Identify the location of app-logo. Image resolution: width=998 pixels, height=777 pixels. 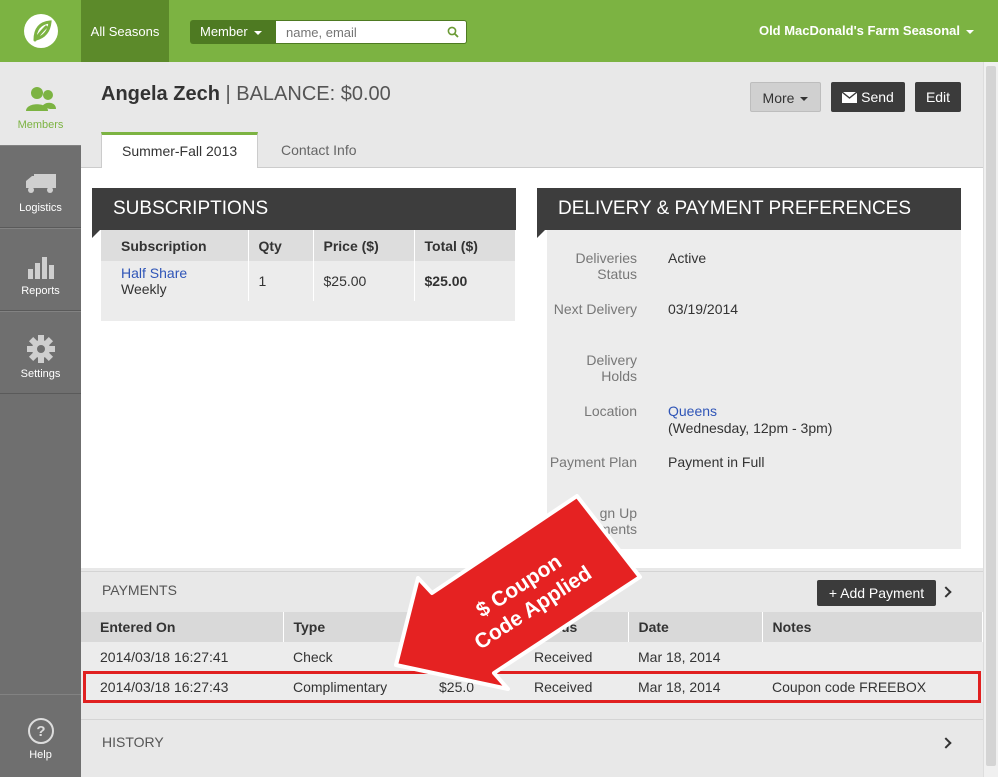
(40, 31).